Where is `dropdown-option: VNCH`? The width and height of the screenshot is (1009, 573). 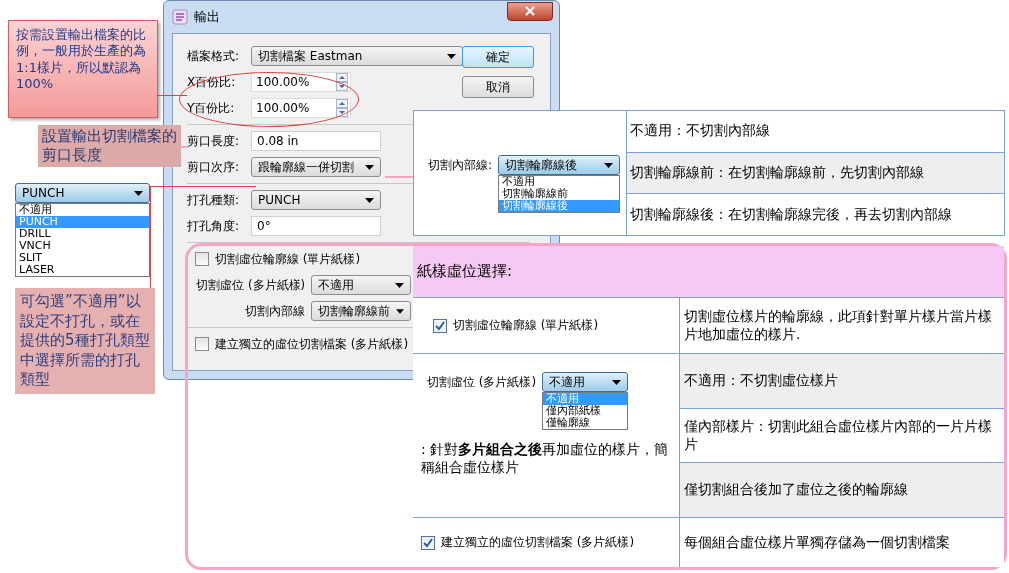 dropdown-option: VNCH is located at coordinates (82, 246).